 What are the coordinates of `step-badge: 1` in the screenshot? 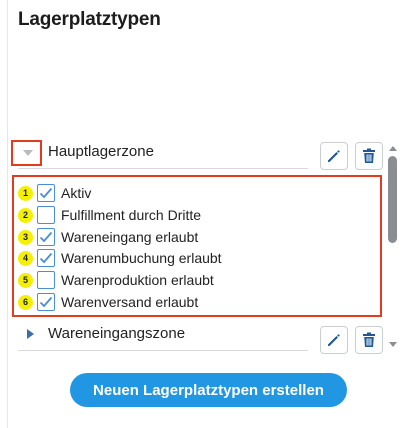 It's located at (25, 193).